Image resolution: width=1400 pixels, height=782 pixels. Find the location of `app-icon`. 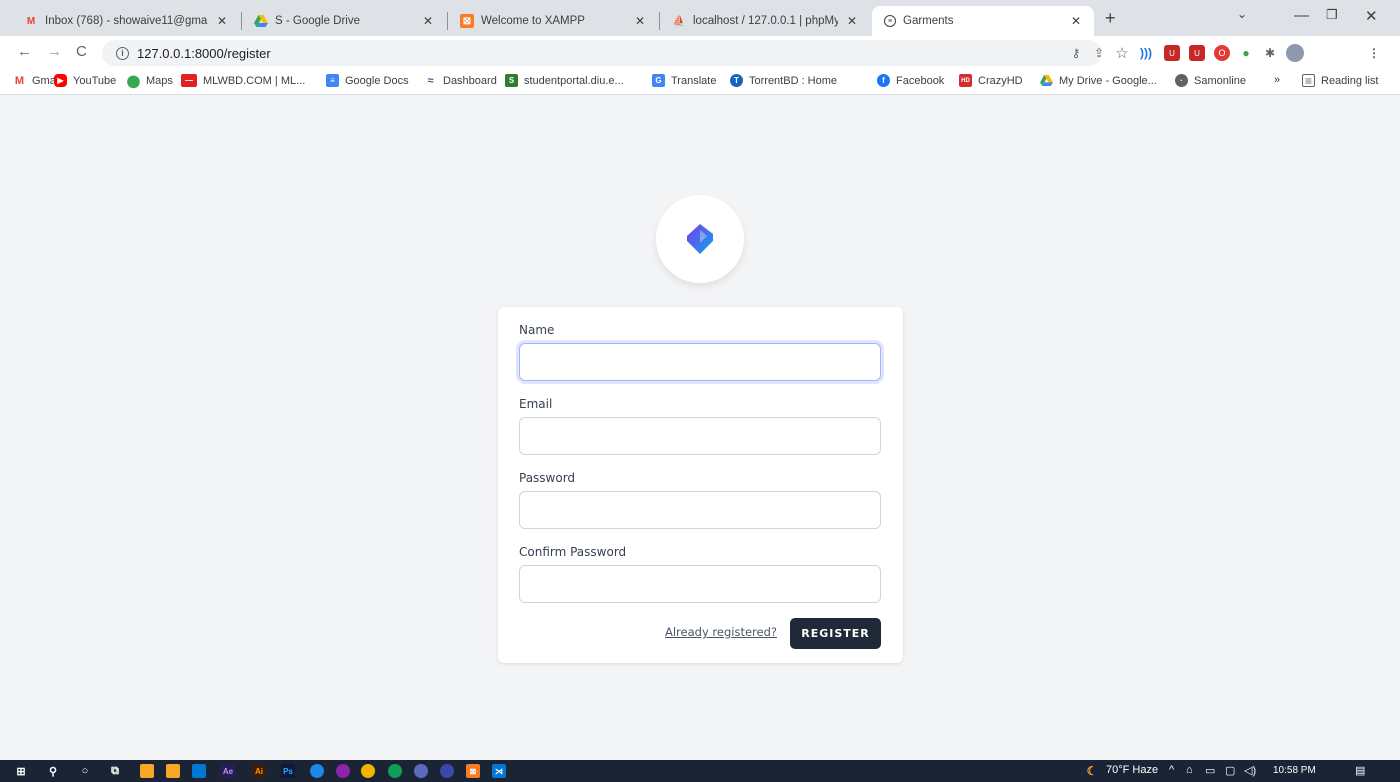

app-icon is located at coordinates (421, 771).